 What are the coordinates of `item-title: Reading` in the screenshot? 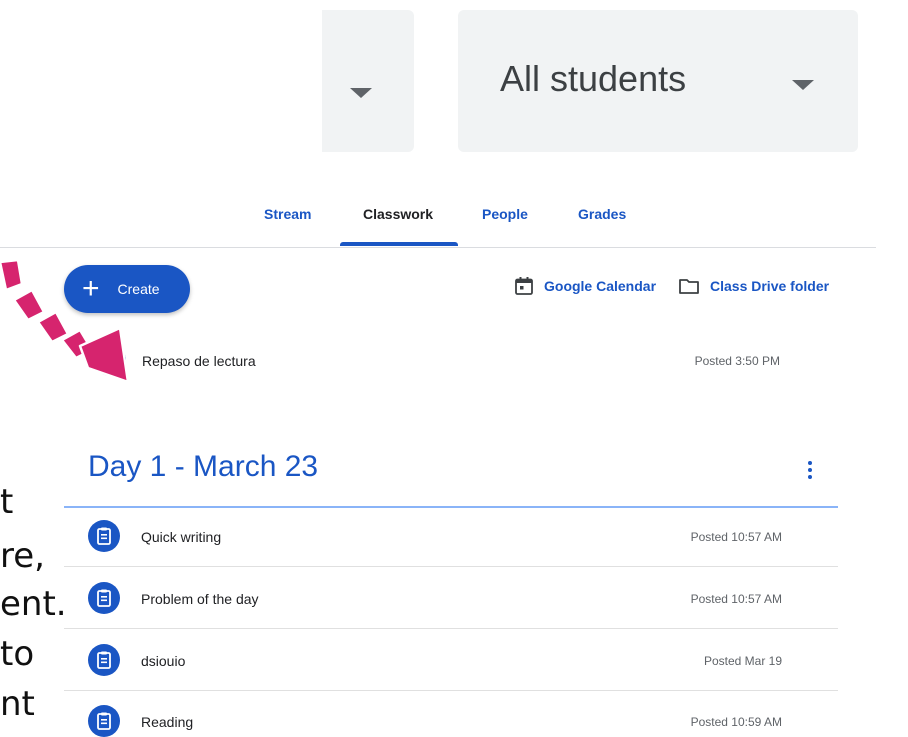 It's located at (167, 722).